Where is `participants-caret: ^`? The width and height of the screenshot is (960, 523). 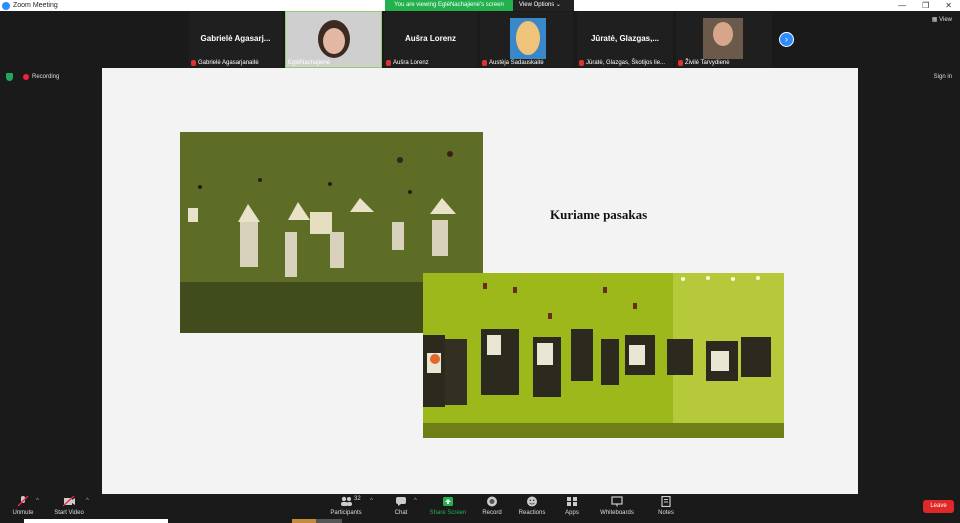
participants-caret: ^ is located at coordinates (371, 501).